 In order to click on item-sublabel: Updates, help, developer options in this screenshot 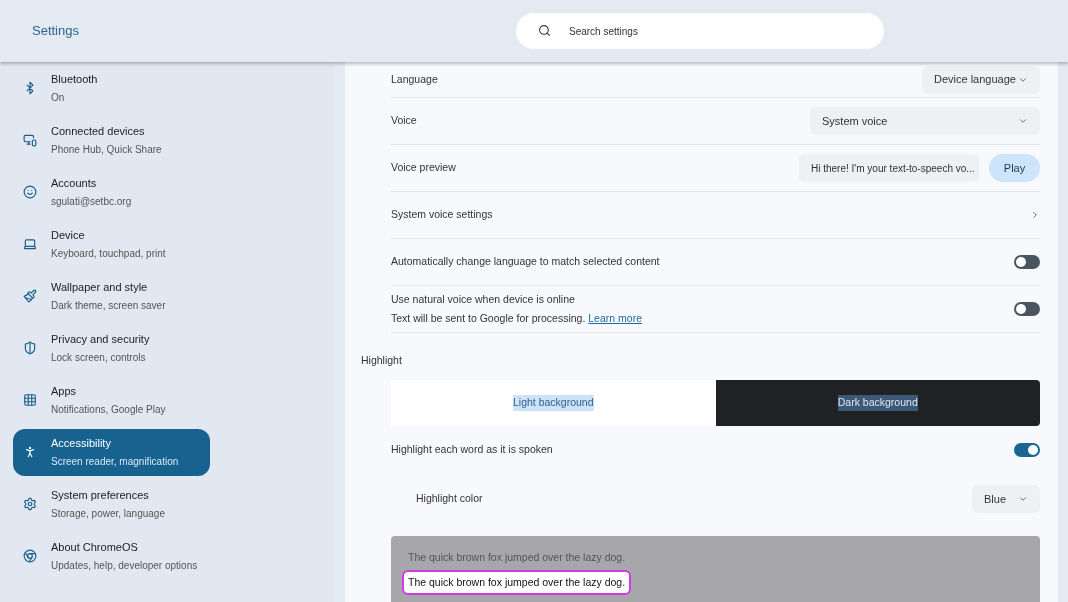, I will do `click(124, 566)`.